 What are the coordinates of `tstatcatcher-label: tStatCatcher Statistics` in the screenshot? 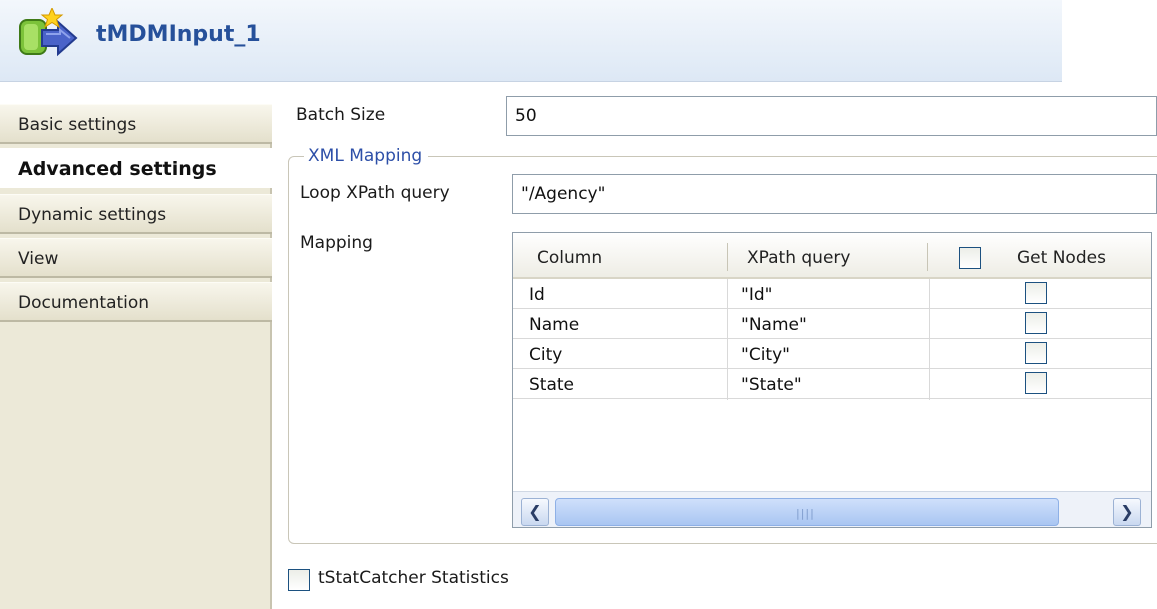 It's located at (413, 578).